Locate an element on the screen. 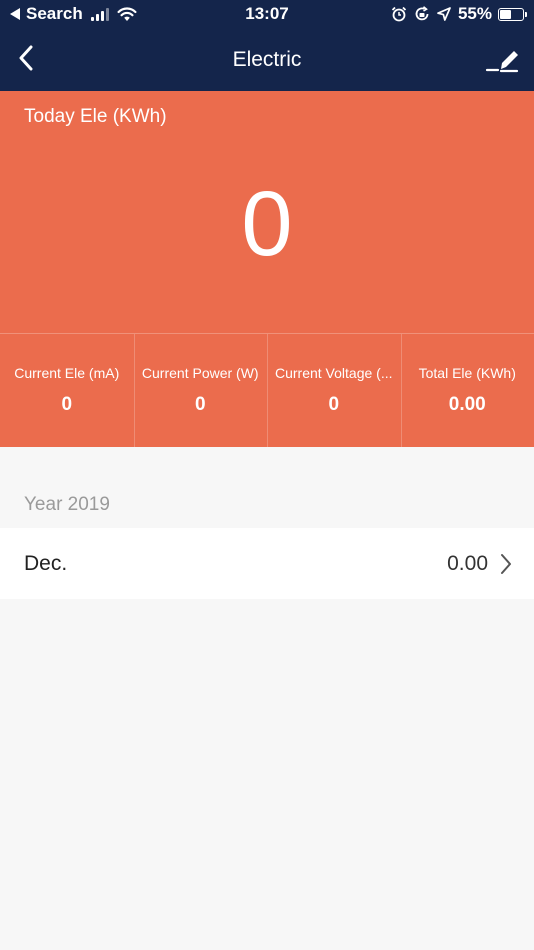  top-bar: Search 13:07 55% Electric is located at coordinates (267, 45).